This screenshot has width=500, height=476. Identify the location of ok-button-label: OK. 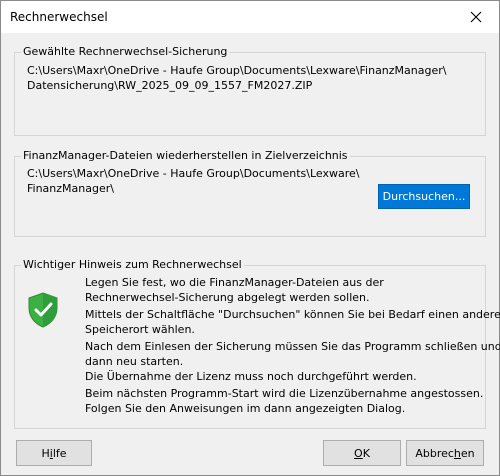
(362, 453).